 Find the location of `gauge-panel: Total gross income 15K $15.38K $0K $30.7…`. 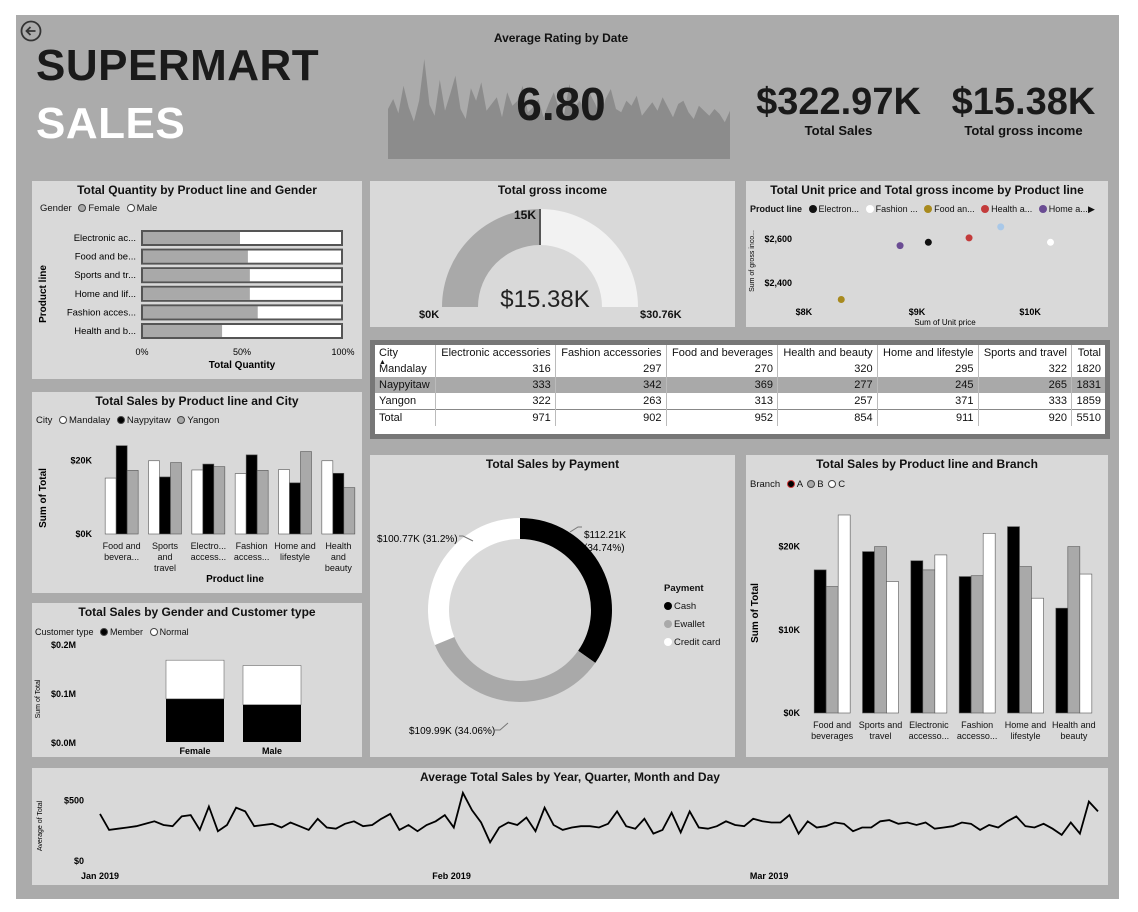

gauge-panel: Total gross income 15K $15.38K $0K $30.7… is located at coordinates (552, 254).